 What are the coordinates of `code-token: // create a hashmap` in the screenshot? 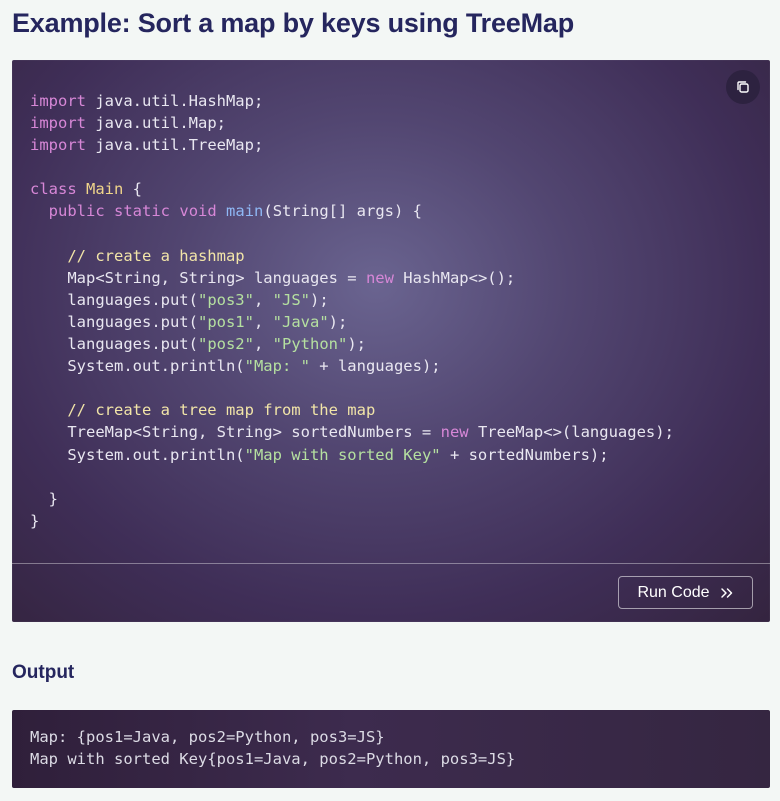 It's located at (156, 255).